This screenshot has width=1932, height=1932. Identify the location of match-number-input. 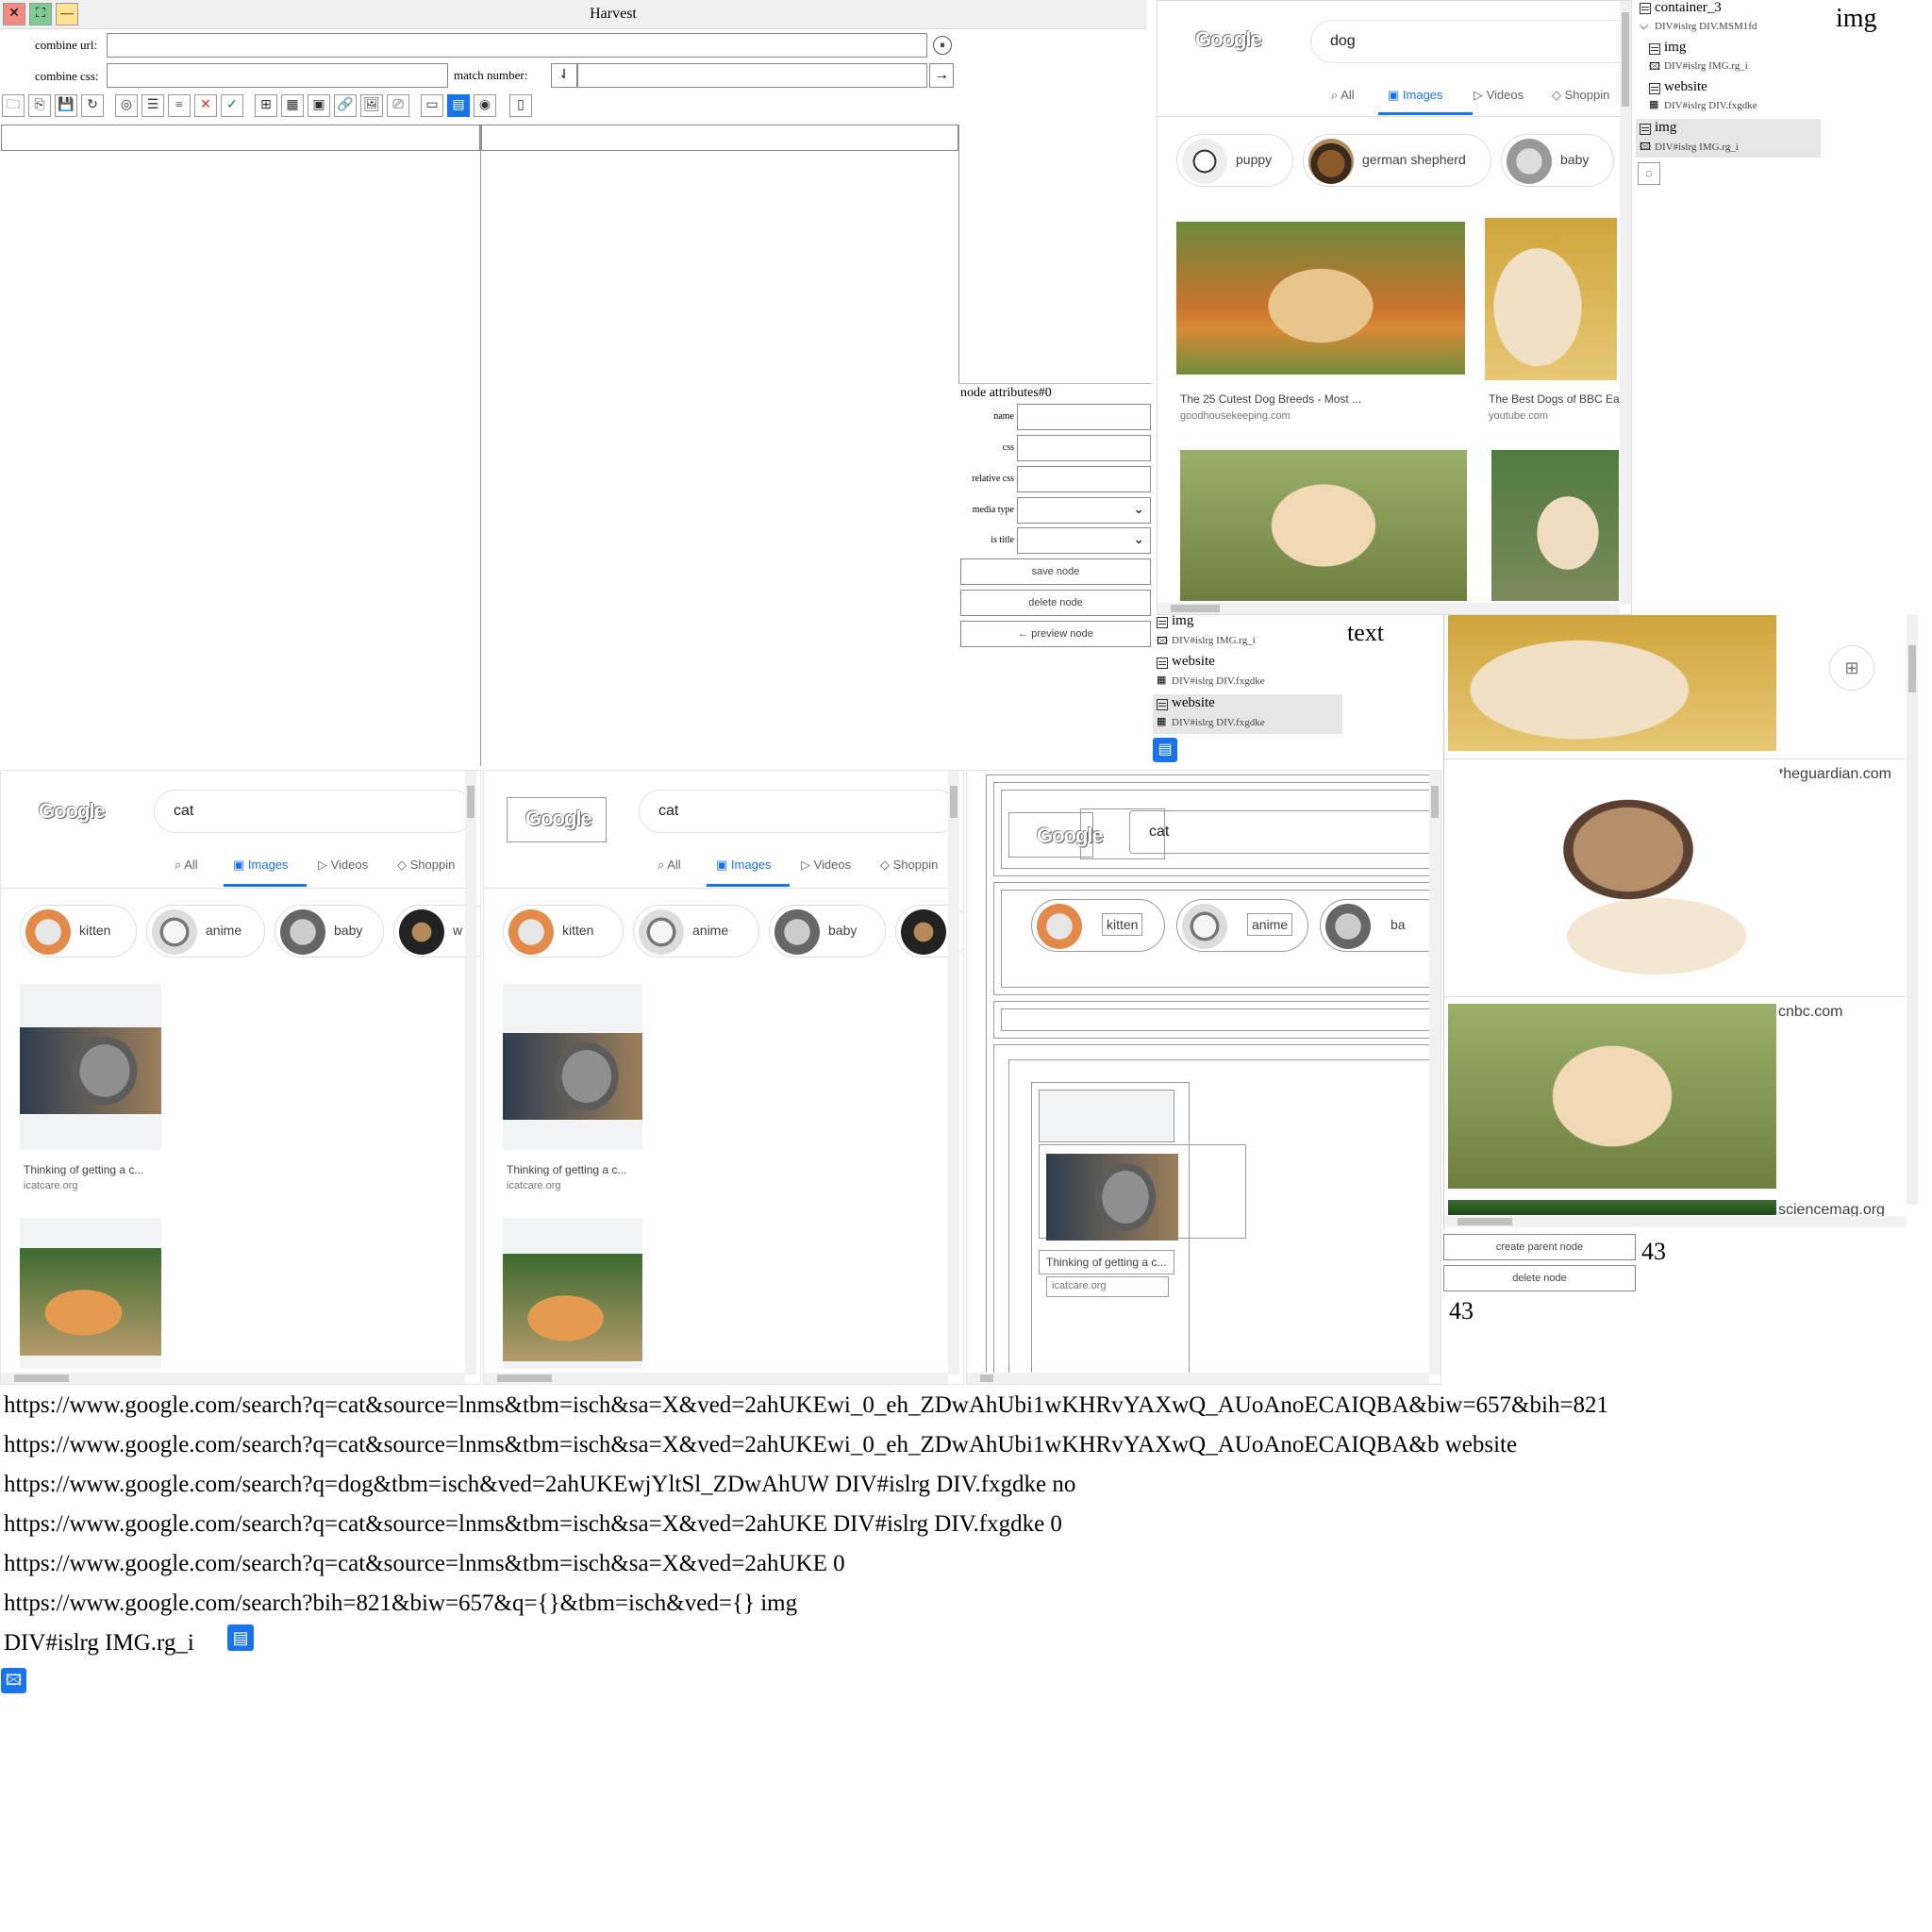
(752, 75).